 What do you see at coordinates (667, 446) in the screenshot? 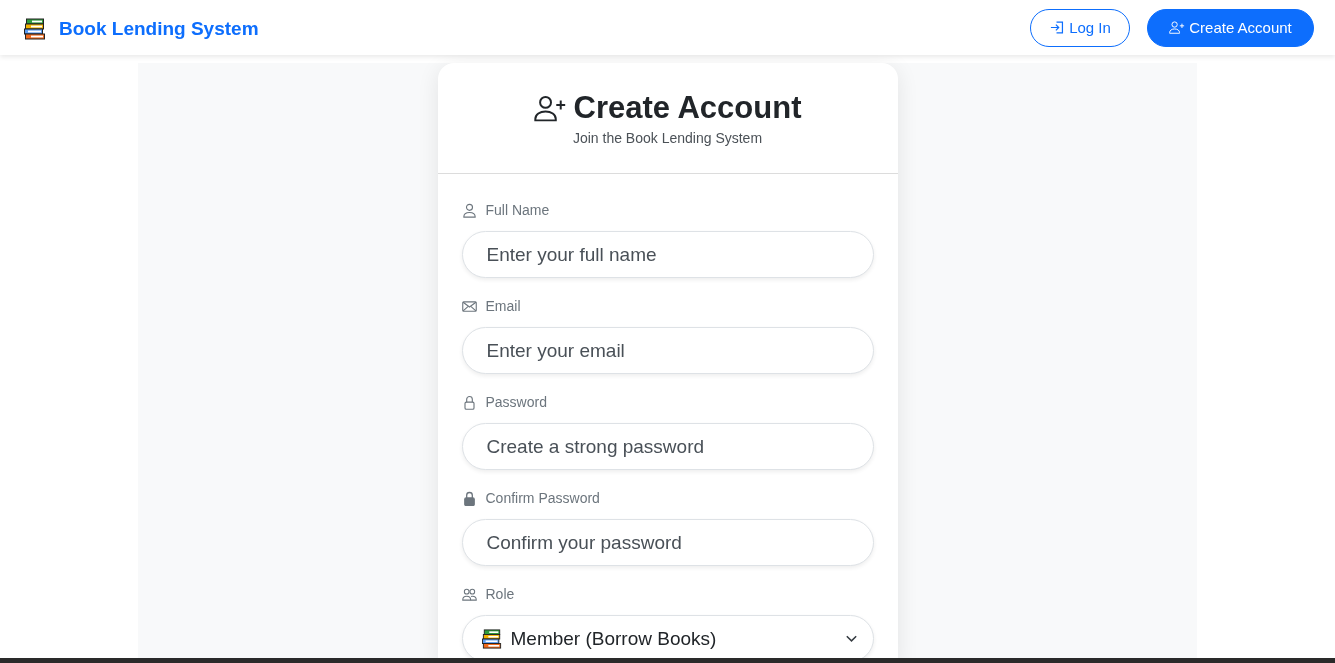
I see `password-field: Create a strong password` at bounding box center [667, 446].